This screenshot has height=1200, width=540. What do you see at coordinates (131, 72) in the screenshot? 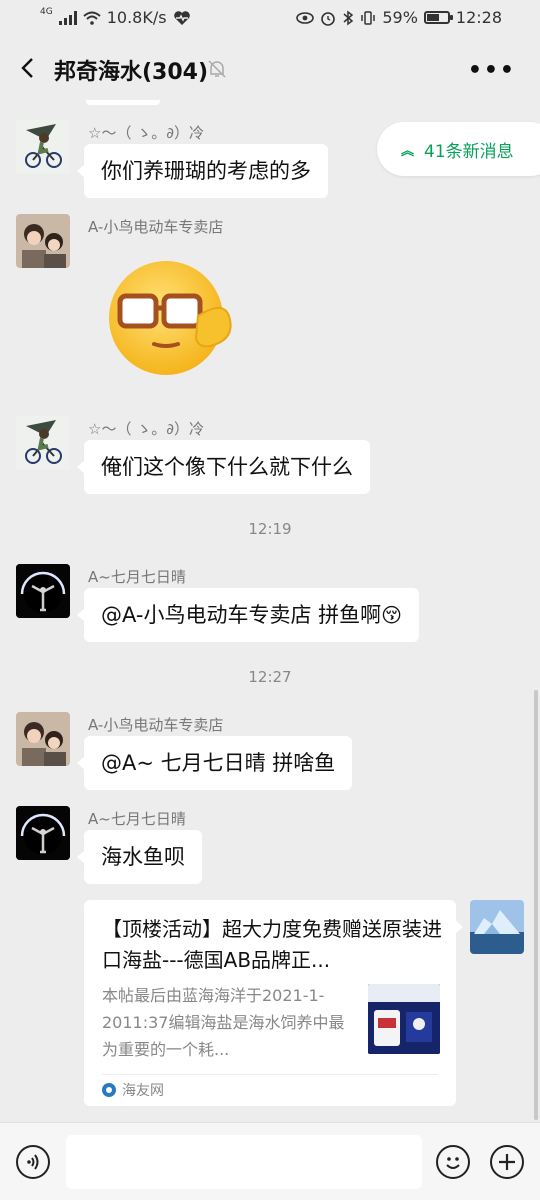
I see `chat-title: 邦奇海水(304)` at bounding box center [131, 72].